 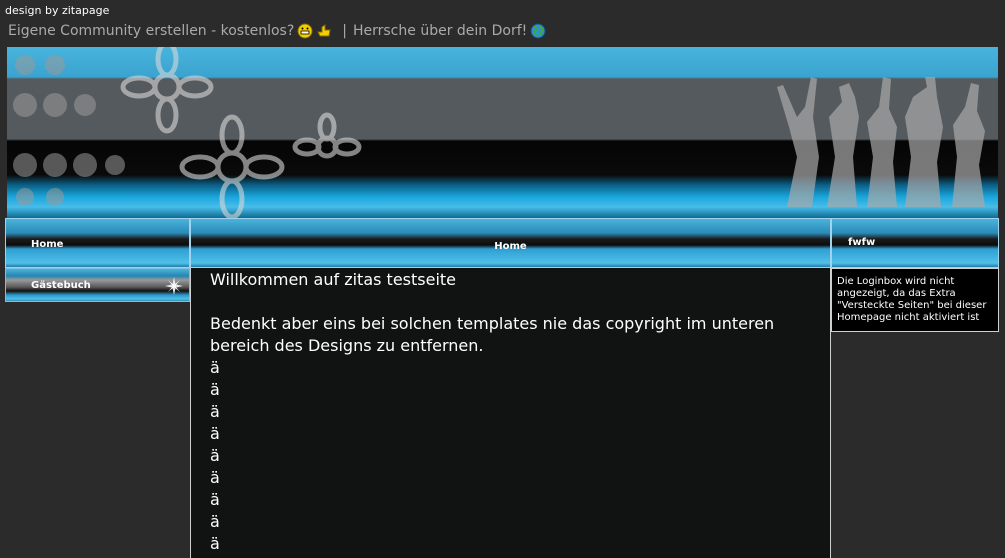 What do you see at coordinates (57, 10) in the screenshot?
I see `design-credit: design by zitapage` at bounding box center [57, 10].